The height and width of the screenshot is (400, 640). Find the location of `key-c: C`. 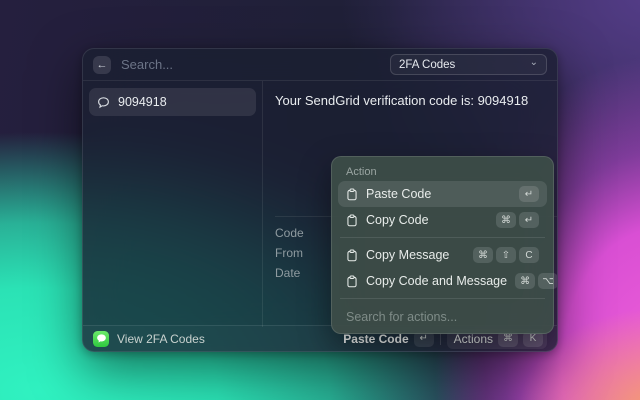

key-c: C is located at coordinates (529, 255).